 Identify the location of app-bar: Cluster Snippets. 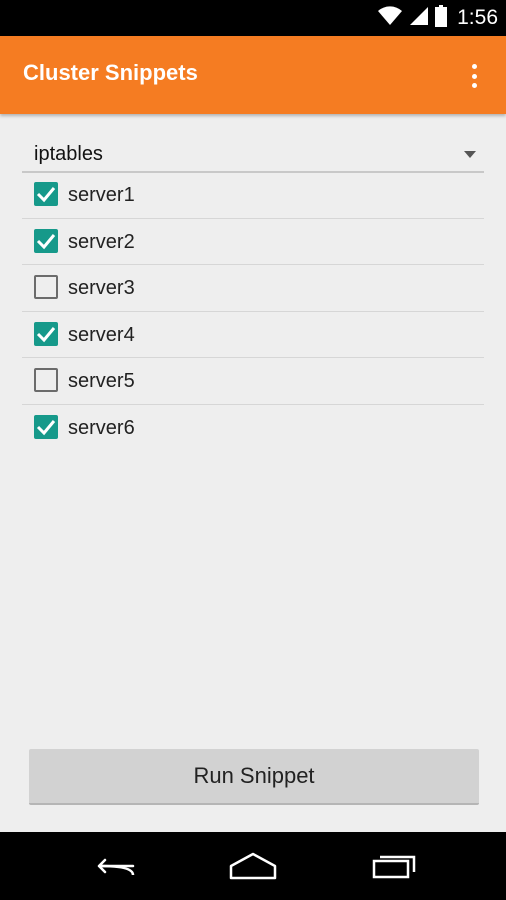
(253, 75).